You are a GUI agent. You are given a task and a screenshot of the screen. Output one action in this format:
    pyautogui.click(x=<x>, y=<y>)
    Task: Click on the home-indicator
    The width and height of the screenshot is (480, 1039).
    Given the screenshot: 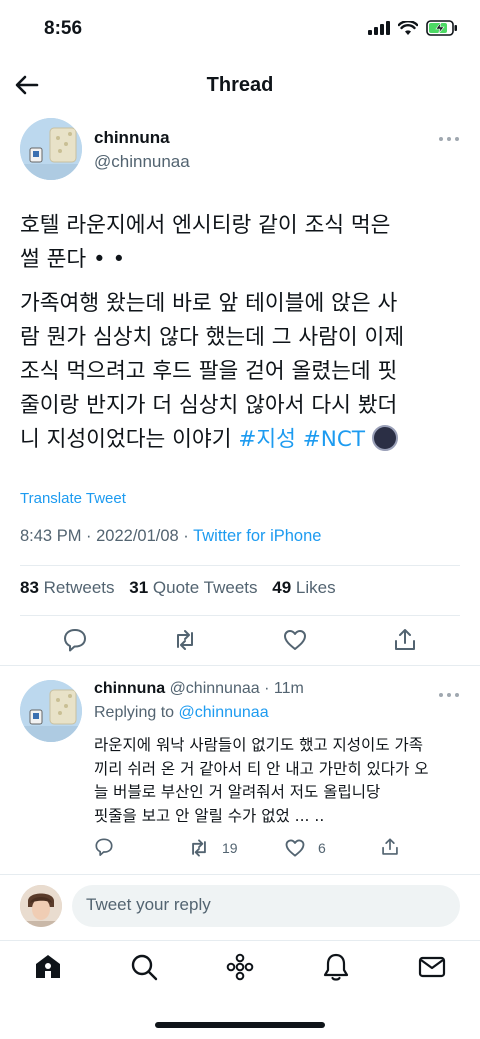 What is the action you would take?
    pyautogui.click(x=240, y=1025)
    